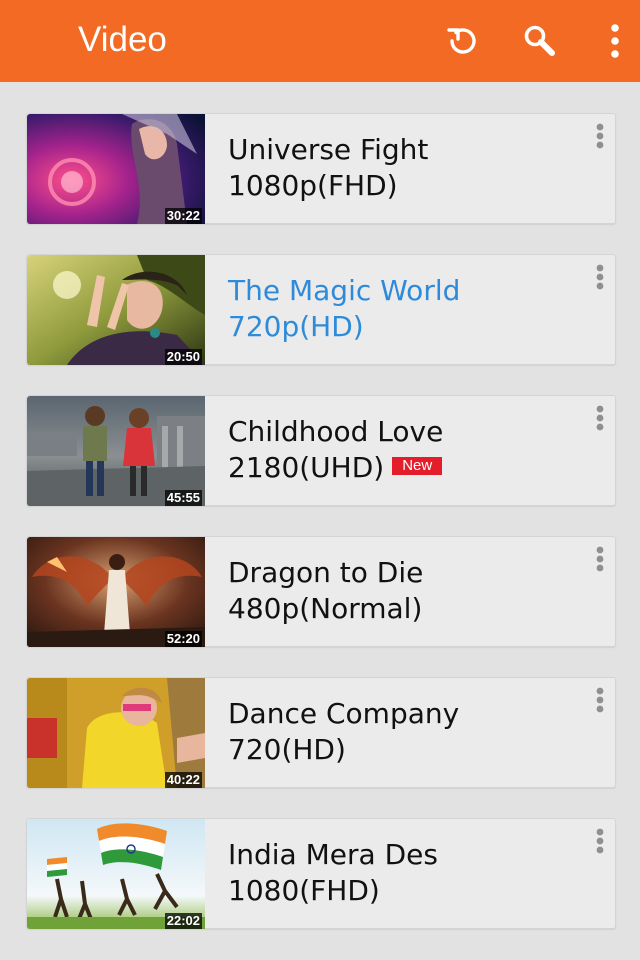 This screenshot has height=960, width=640. Describe the element at coordinates (321, 732) in the screenshot. I see `video-item: 40:22 Dance Company 720(HD)` at that location.